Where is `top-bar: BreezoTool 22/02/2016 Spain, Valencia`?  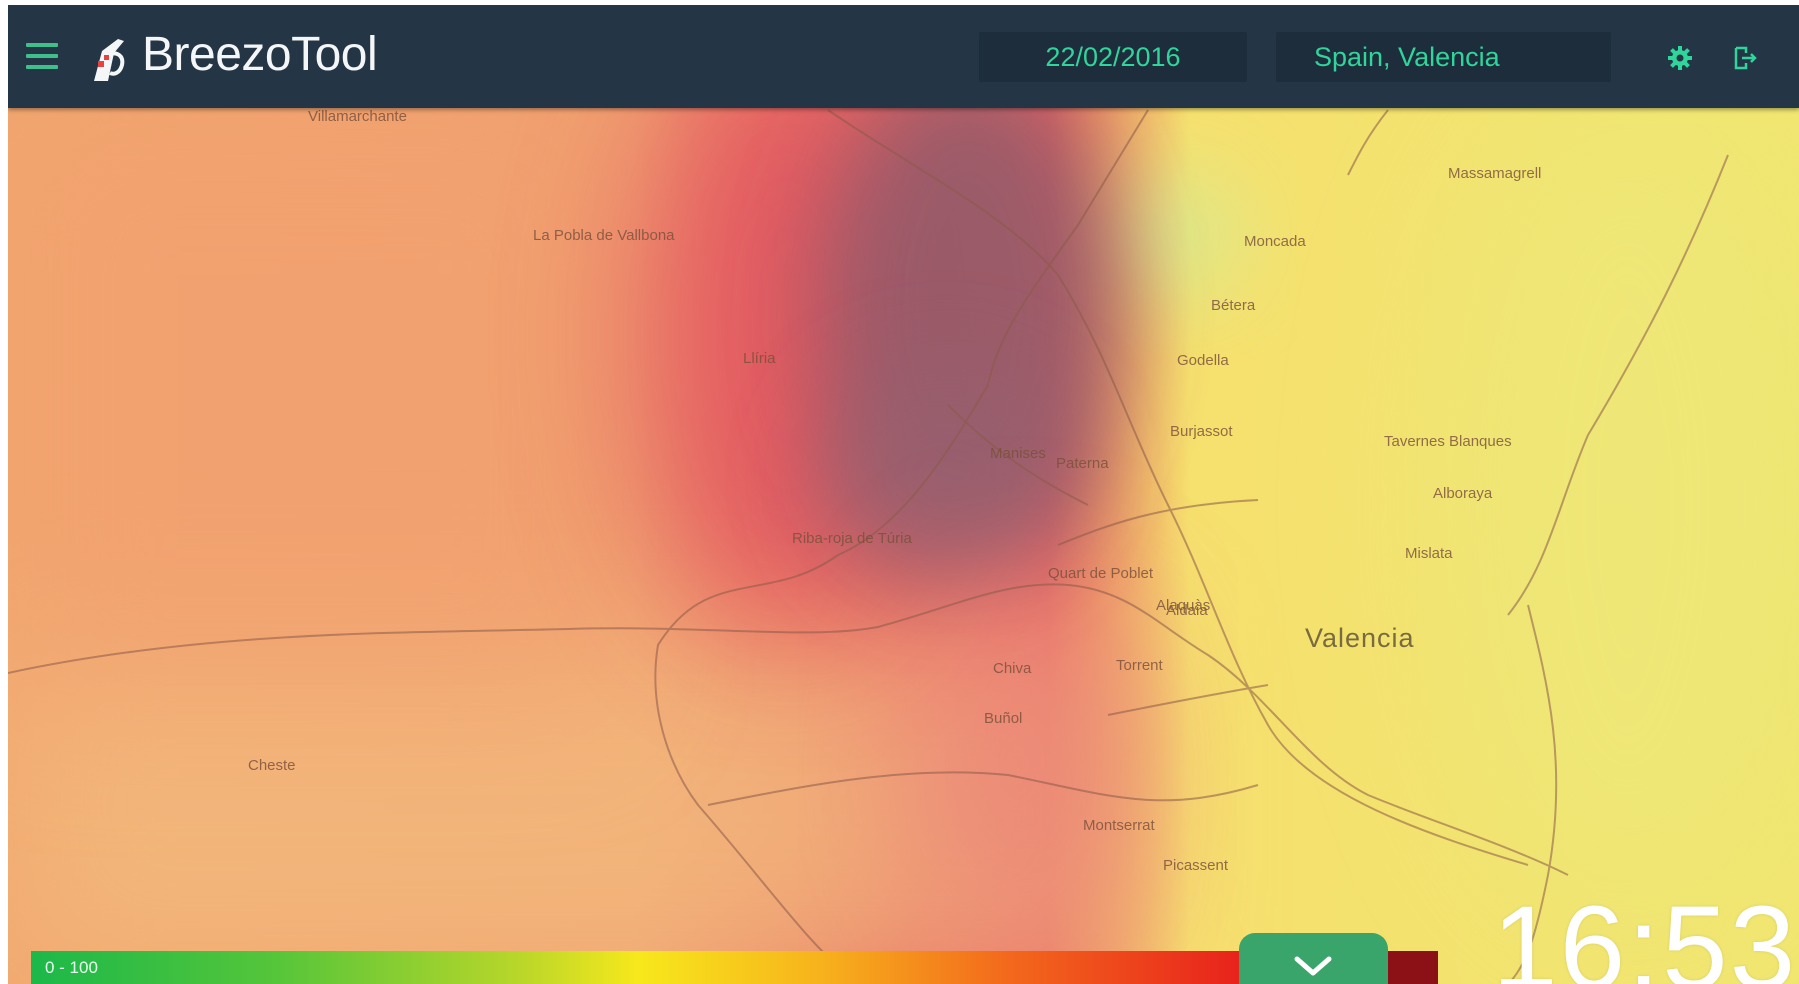 top-bar: BreezoTool 22/02/2016 Spain, Valencia is located at coordinates (903, 56).